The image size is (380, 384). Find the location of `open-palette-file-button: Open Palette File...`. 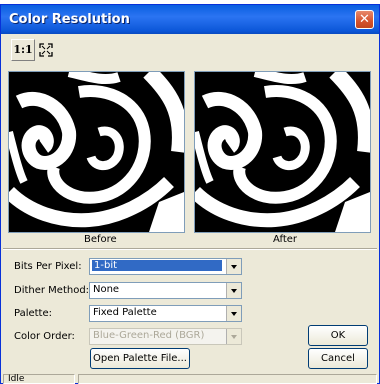

open-palette-file-button: Open Palette File... is located at coordinates (140, 358).